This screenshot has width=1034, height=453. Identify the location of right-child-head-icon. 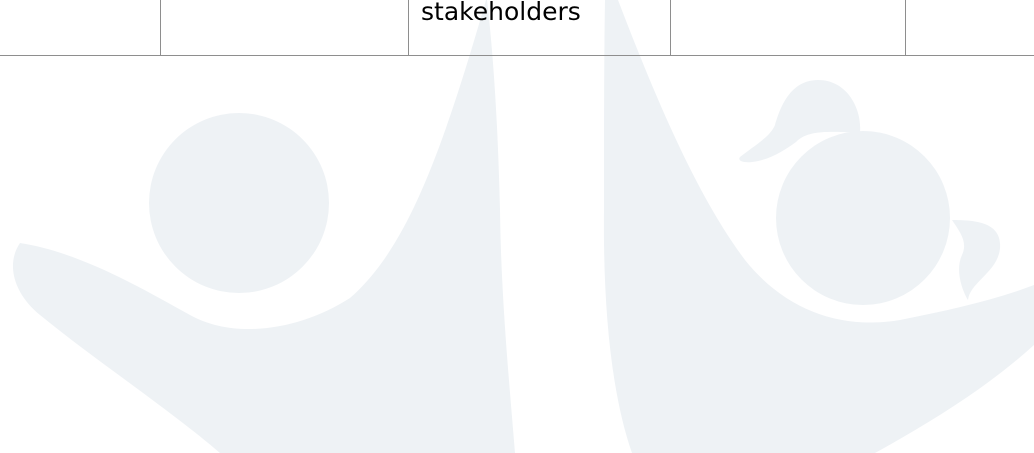
(863, 218).